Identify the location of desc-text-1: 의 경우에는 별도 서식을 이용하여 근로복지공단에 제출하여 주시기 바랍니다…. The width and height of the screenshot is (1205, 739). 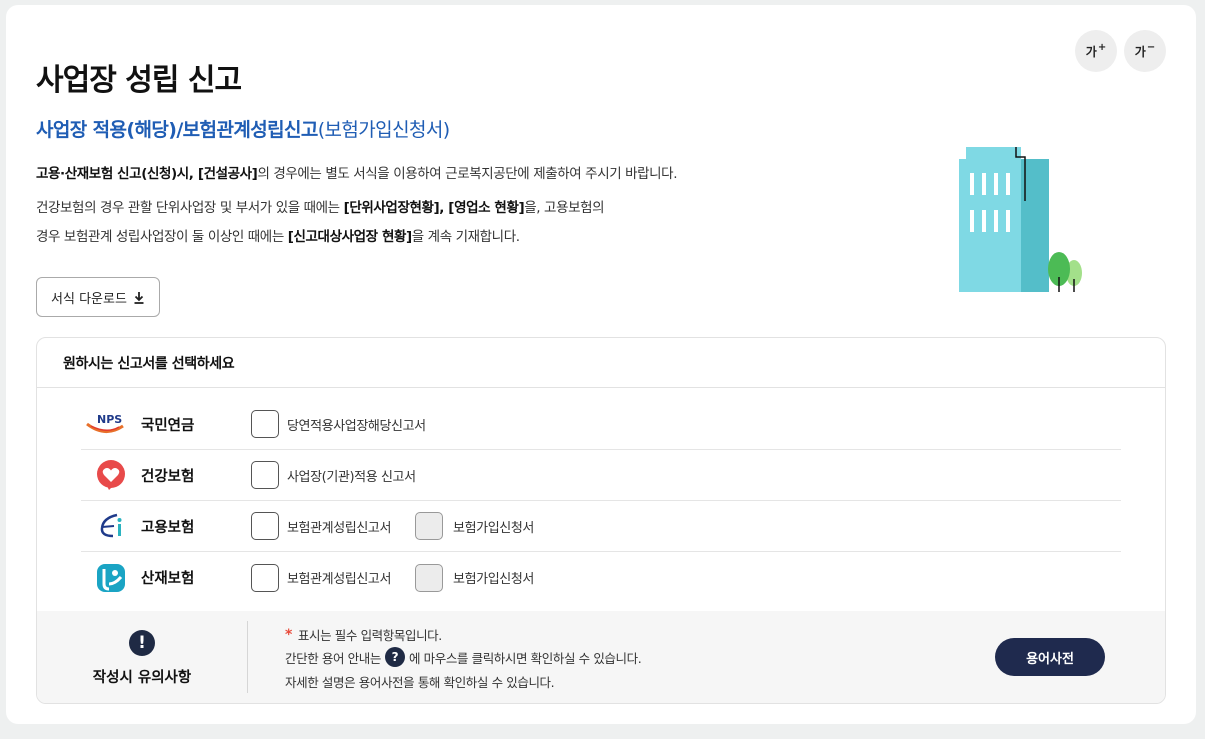
(467, 174).